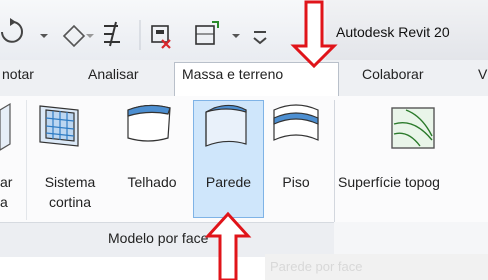 This screenshot has width=488, height=280. What do you see at coordinates (228, 245) in the screenshot?
I see `arrow-up-annotation` at bounding box center [228, 245].